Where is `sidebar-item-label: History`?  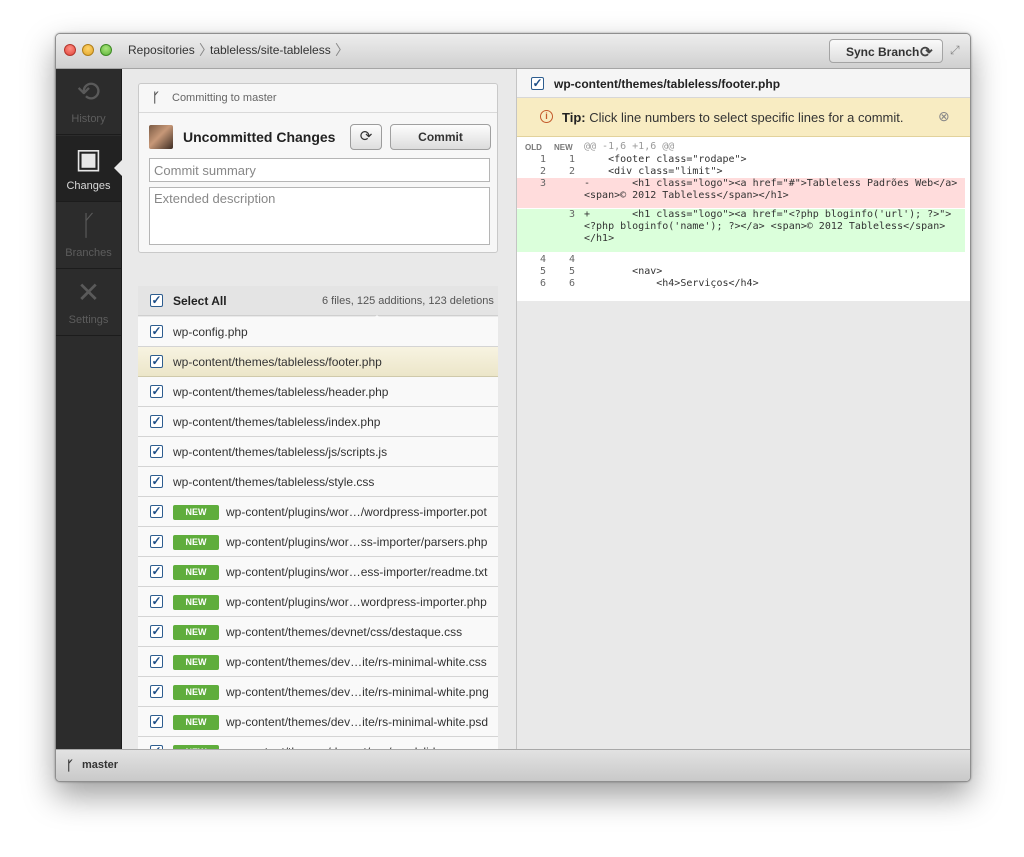 sidebar-item-label: History is located at coordinates (88, 119).